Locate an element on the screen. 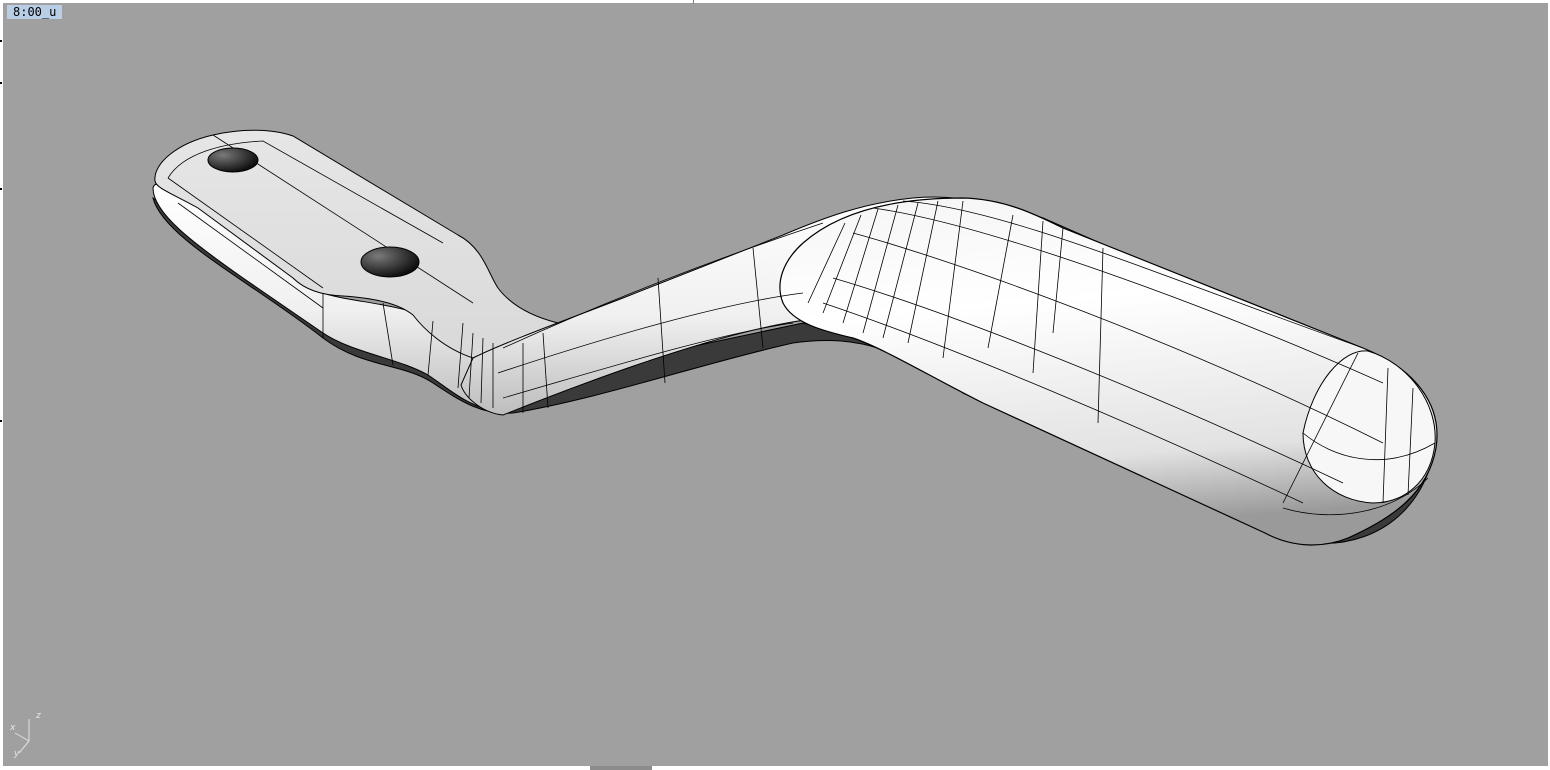 This screenshot has height=770, width=1550. viewport-title: 8:00_u is located at coordinates (35, 12).